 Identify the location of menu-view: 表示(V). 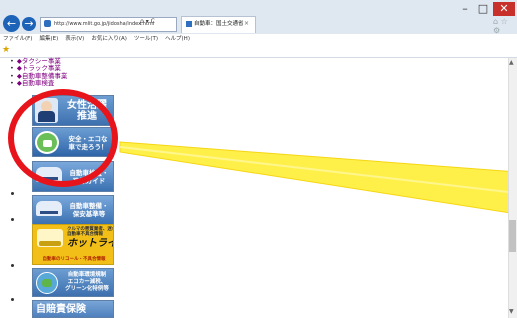
(74, 39).